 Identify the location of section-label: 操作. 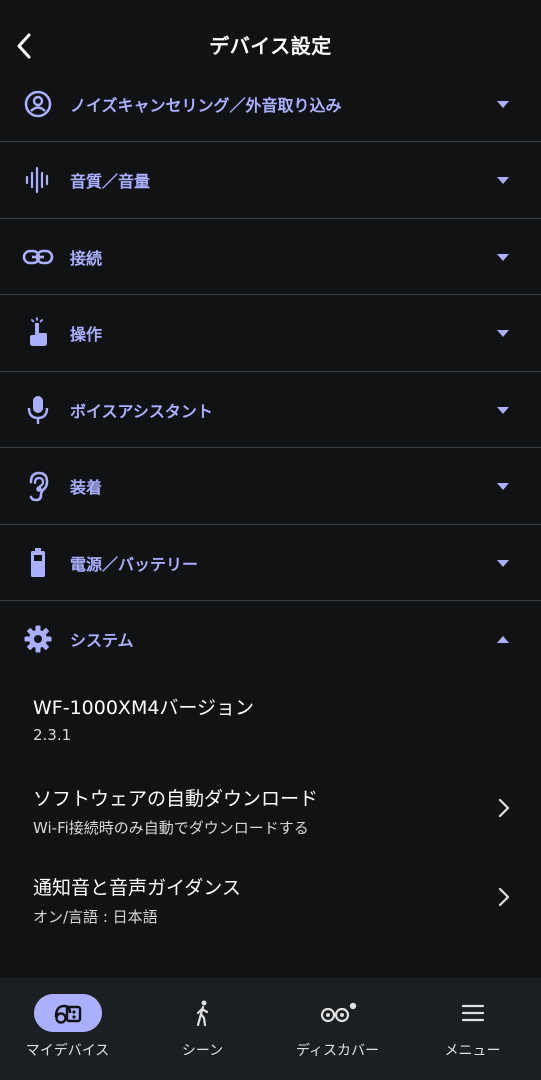
(86, 334).